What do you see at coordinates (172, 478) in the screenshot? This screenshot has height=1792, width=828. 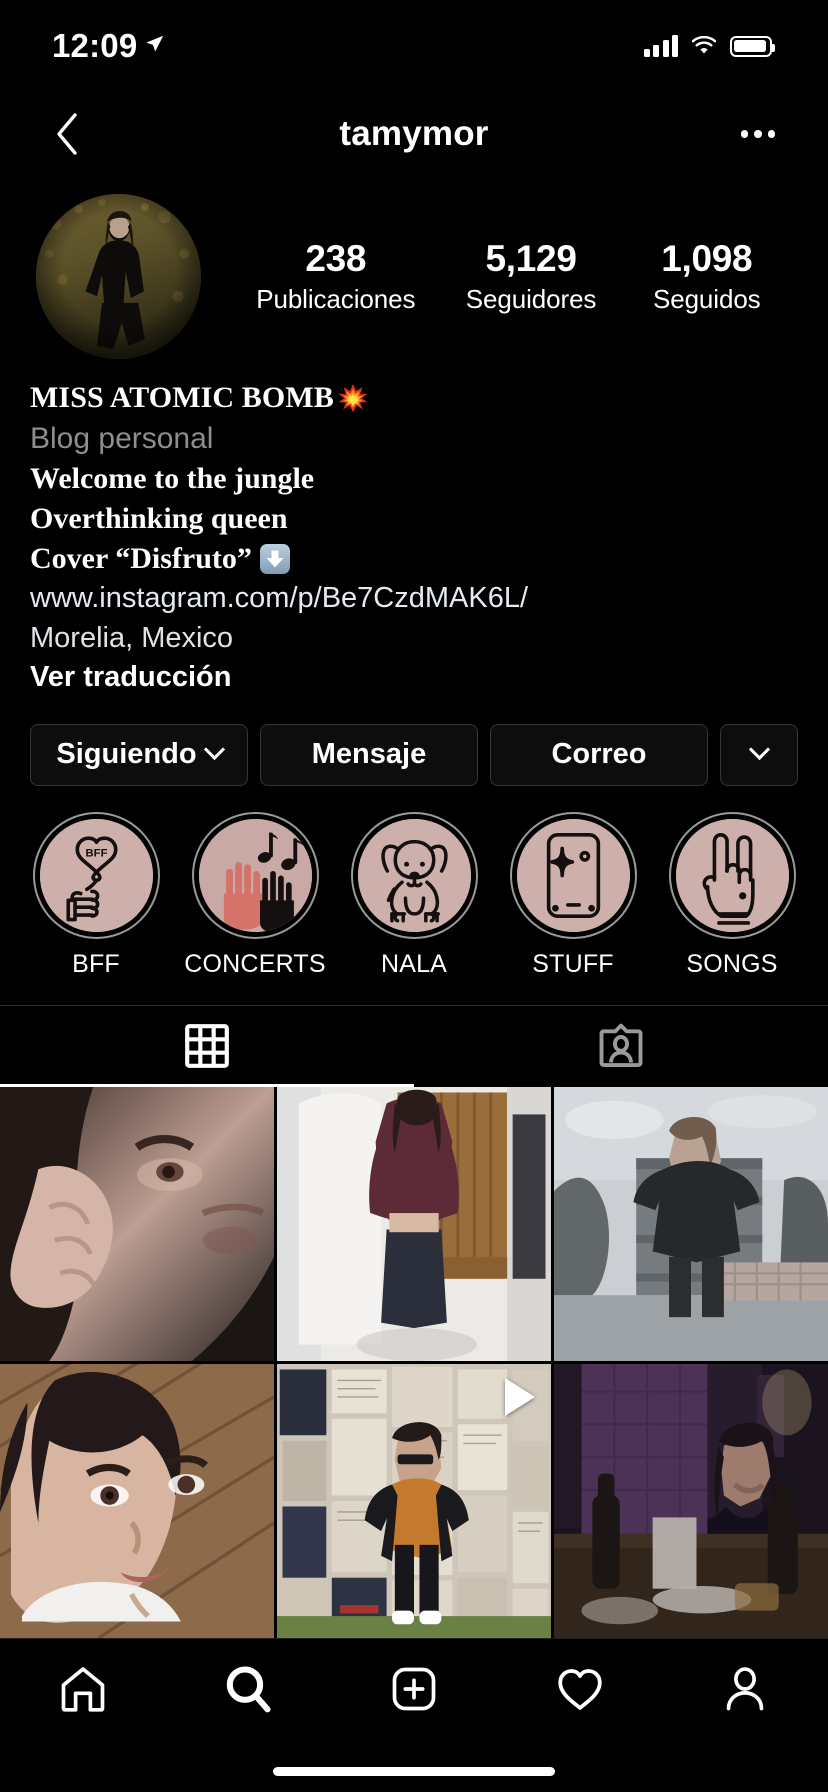 I see `bio-line-1-text: Welcome to the jungle` at bounding box center [172, 478].